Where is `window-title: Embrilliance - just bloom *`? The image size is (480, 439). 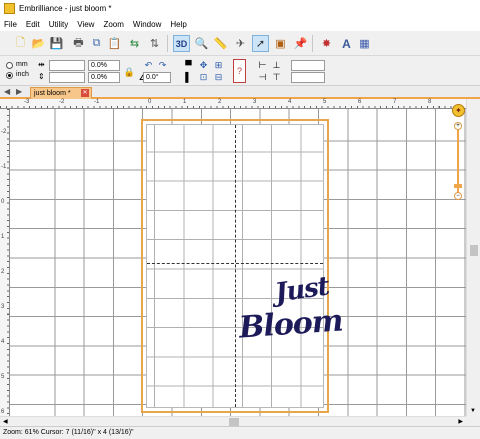 window-title: Embrilliance - just bloom * is located at coordinates (65, 8).